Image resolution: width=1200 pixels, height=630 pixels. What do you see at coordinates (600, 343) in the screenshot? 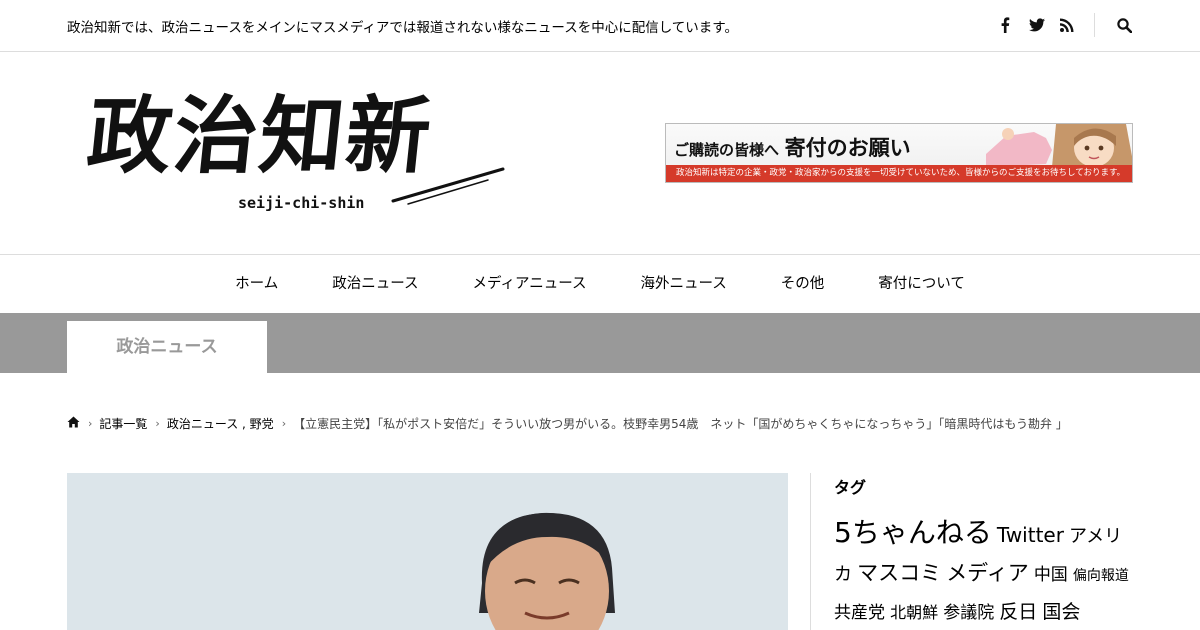
I see `category-band: 政治ニュース` at bounding box center [600, 343].